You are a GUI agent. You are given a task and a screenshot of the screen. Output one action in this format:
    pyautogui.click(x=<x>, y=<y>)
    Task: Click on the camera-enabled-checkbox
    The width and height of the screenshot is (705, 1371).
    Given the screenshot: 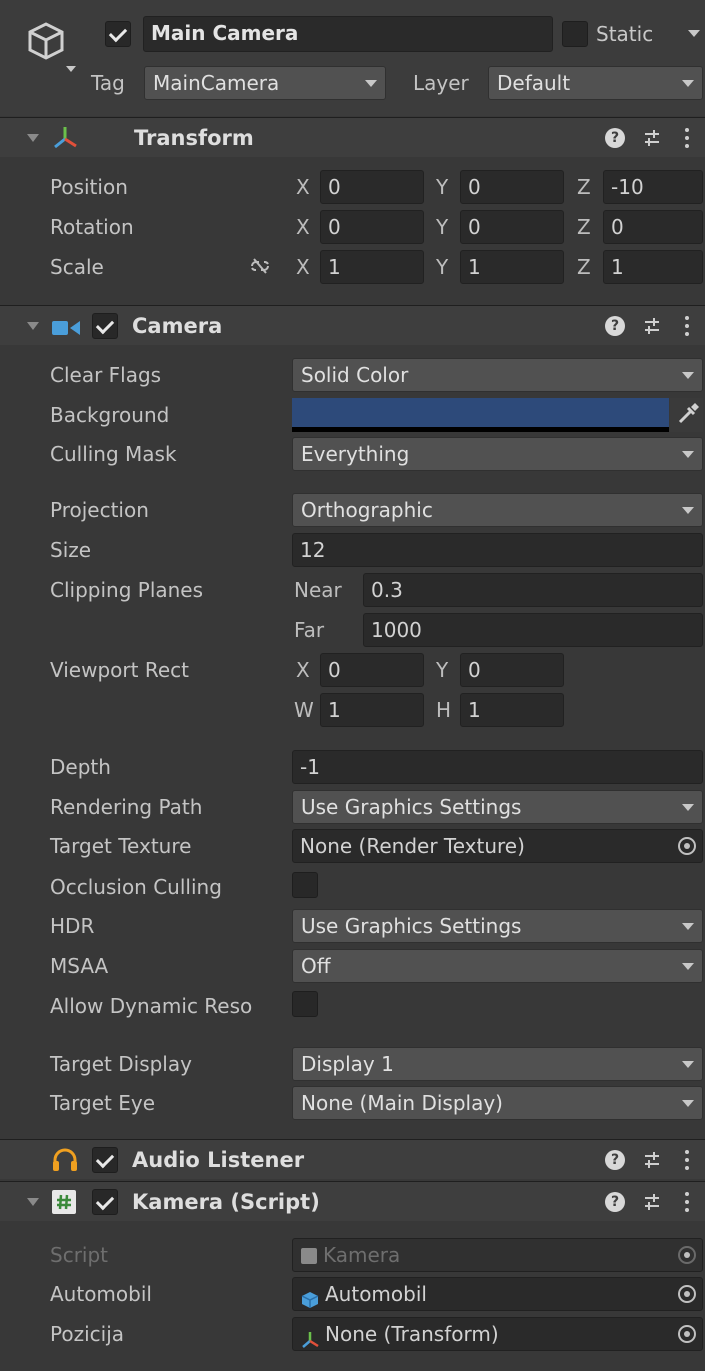 What is the action you would take?
    pyautogui.click(x=105, y=326)
    